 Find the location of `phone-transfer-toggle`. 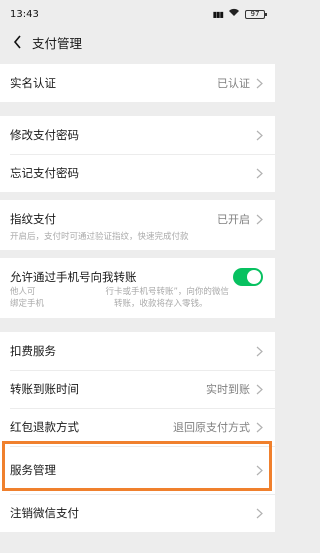

phone-transfer-toggle is located at coordinates (248, 277).